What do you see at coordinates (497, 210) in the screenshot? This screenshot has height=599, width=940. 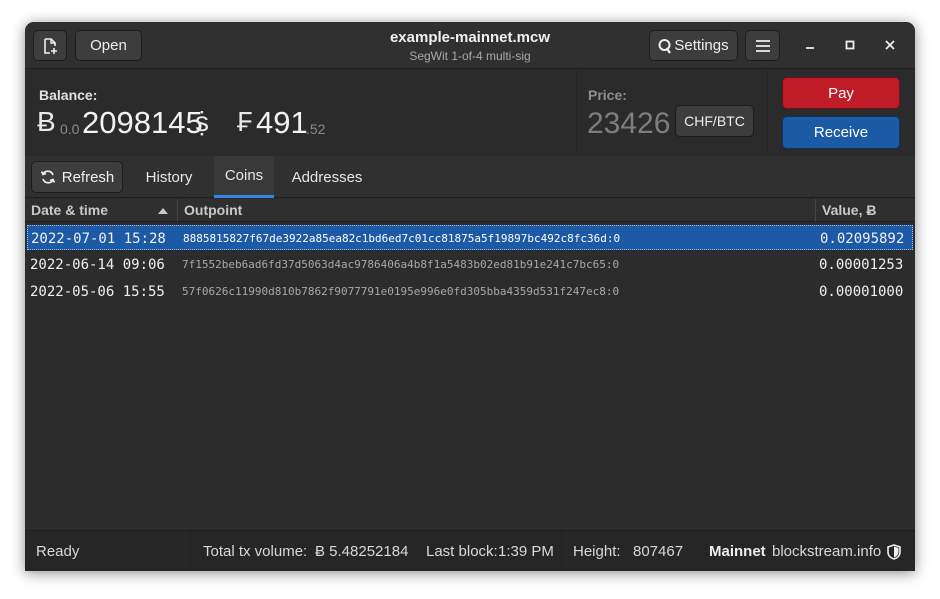 I see `column-header-outpoint: Outpoint` at bounding box center [497, 210].